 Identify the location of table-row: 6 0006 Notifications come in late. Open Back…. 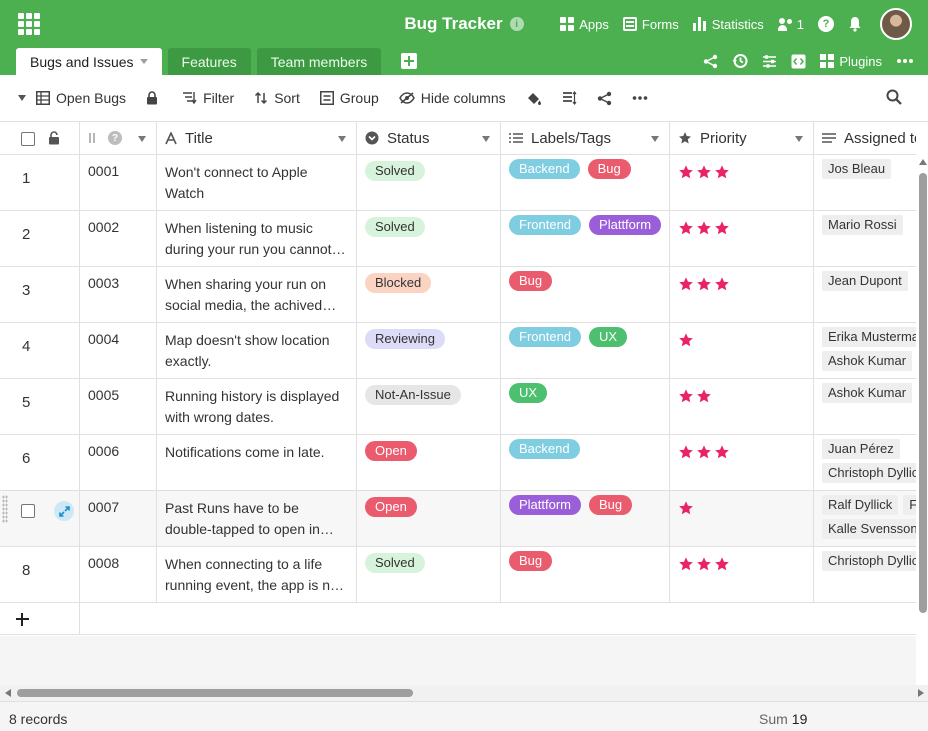
(458, 463).